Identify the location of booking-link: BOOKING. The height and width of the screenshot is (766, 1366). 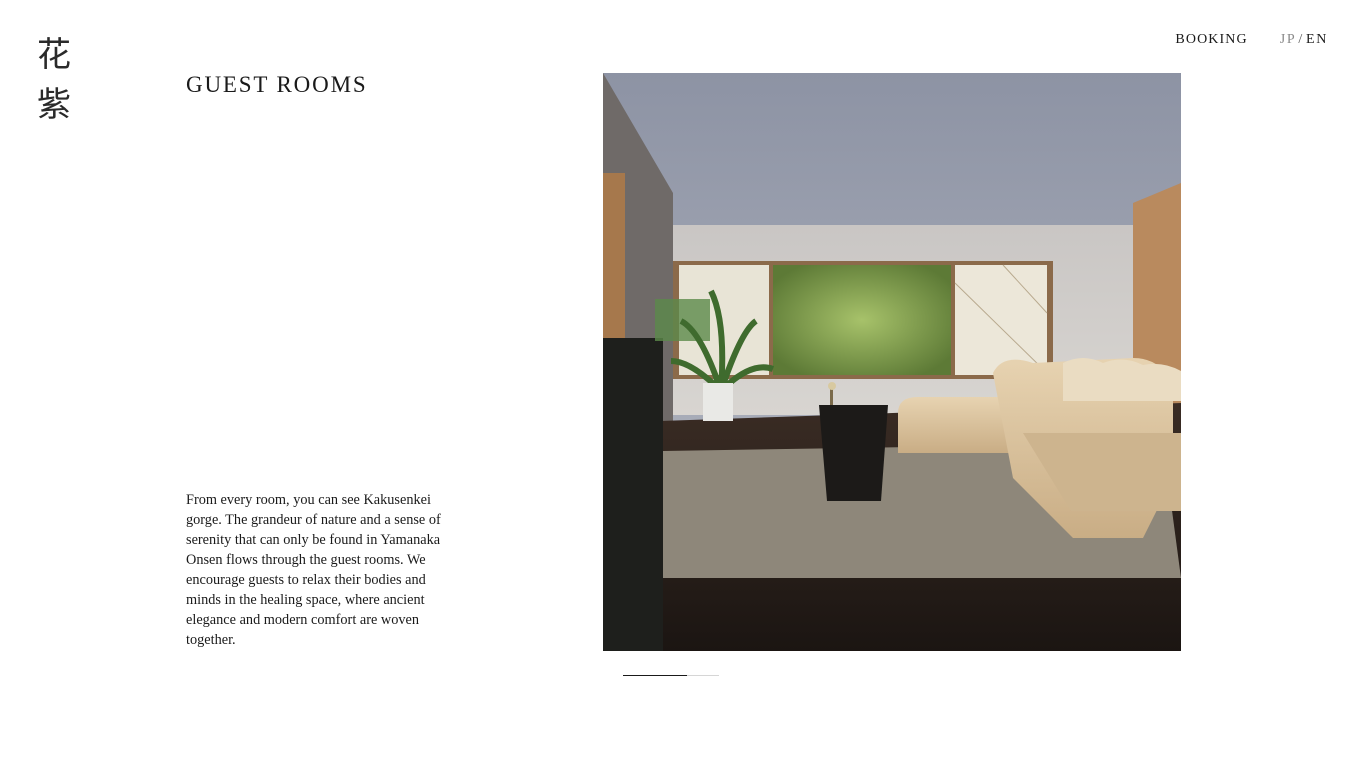
(1211, 40).